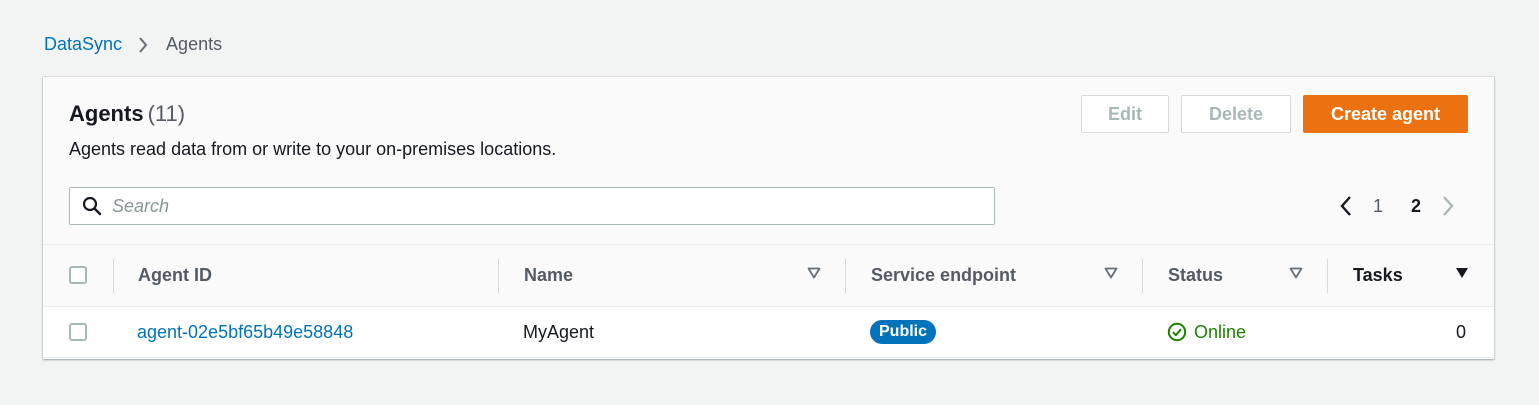 The width and height of the screenshot is (1539, 405). I want to click on status-indicator: Online, so click(1206, 332).